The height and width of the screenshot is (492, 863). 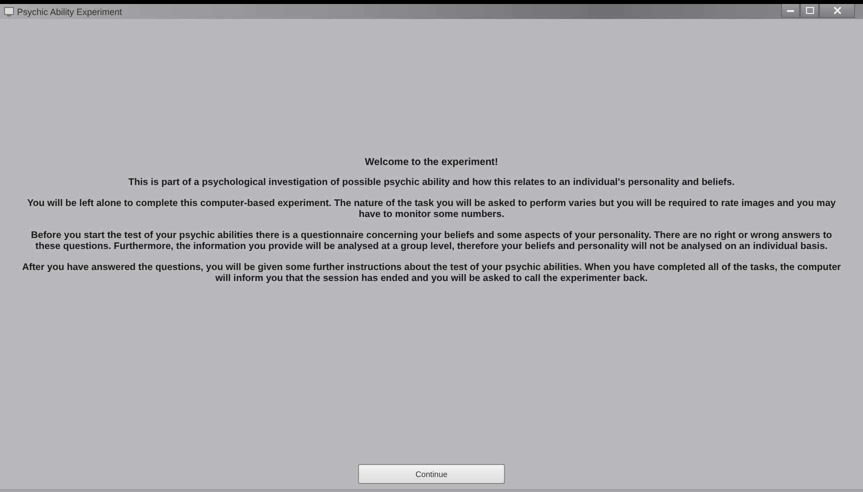 I want to click on instruction-paragraph: This is part of a psychological investigation of possible psychic ability and how this relates to an individual's personality and beliefs., so click(x=431, y=182).